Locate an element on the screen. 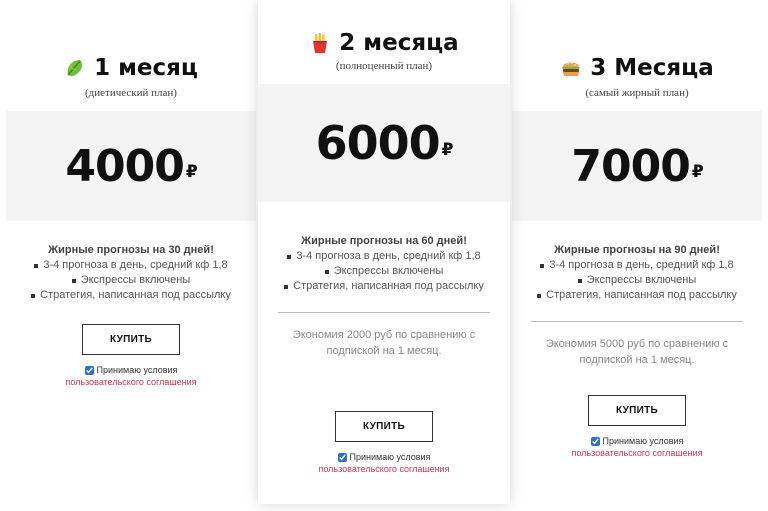 Image resolution: width=768 pixels, height=511 pixels. plan-title: 3 Месяца is located at coordinates (637, 68).